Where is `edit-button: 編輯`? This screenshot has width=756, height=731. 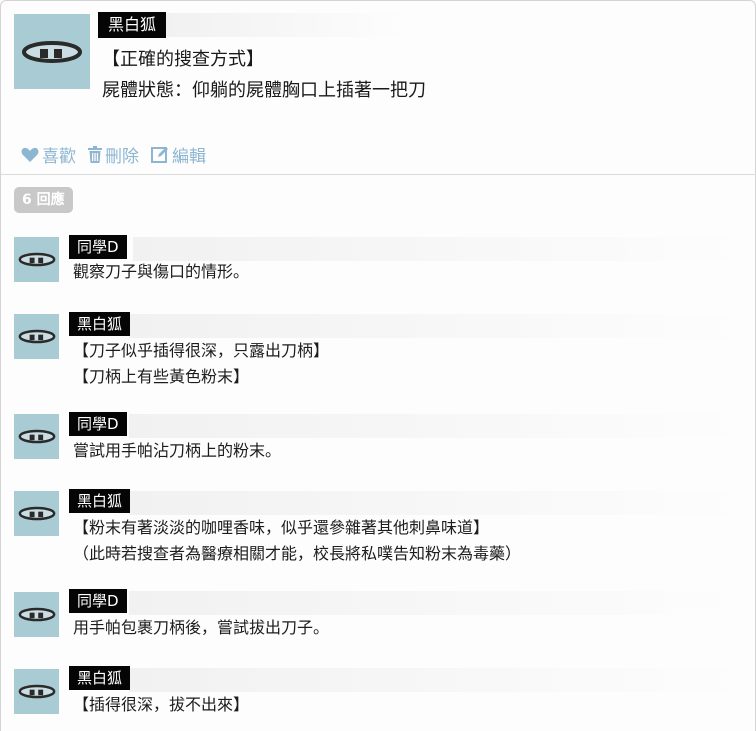
edit-button: 編輯 is located at coordinates (178, 154).